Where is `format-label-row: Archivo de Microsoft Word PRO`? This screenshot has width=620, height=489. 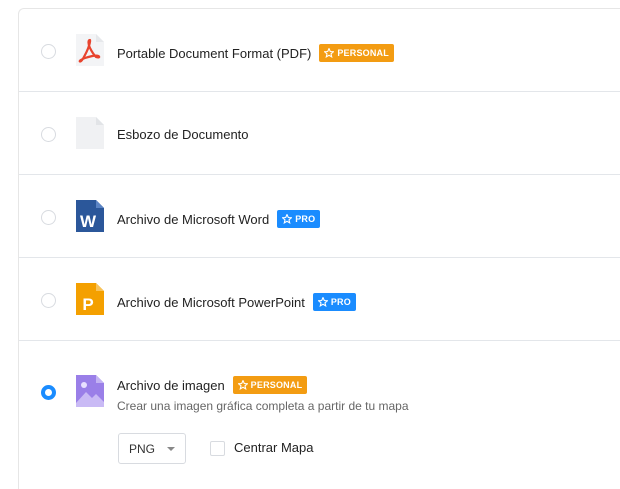
format-label-row: Archivo de Microsoft Word PRO is located at coordinates (219, 219).